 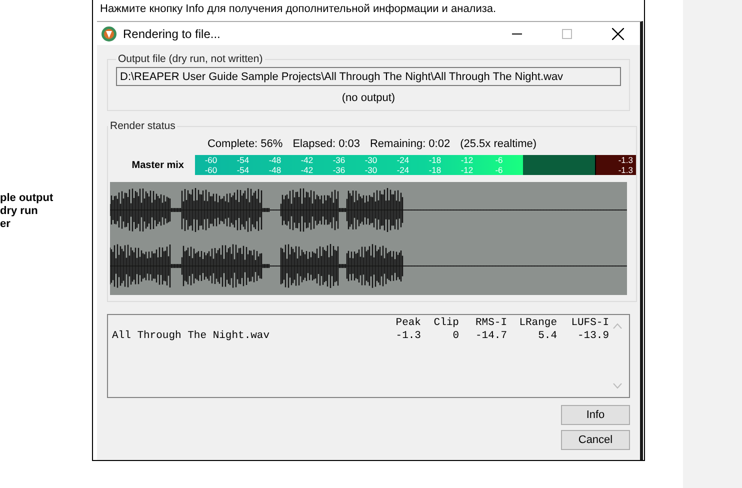 What do you see at coordinates (595, 440) in the screenshot?
I see `dialog-button: Cancel` at bounding box center [595, 440].